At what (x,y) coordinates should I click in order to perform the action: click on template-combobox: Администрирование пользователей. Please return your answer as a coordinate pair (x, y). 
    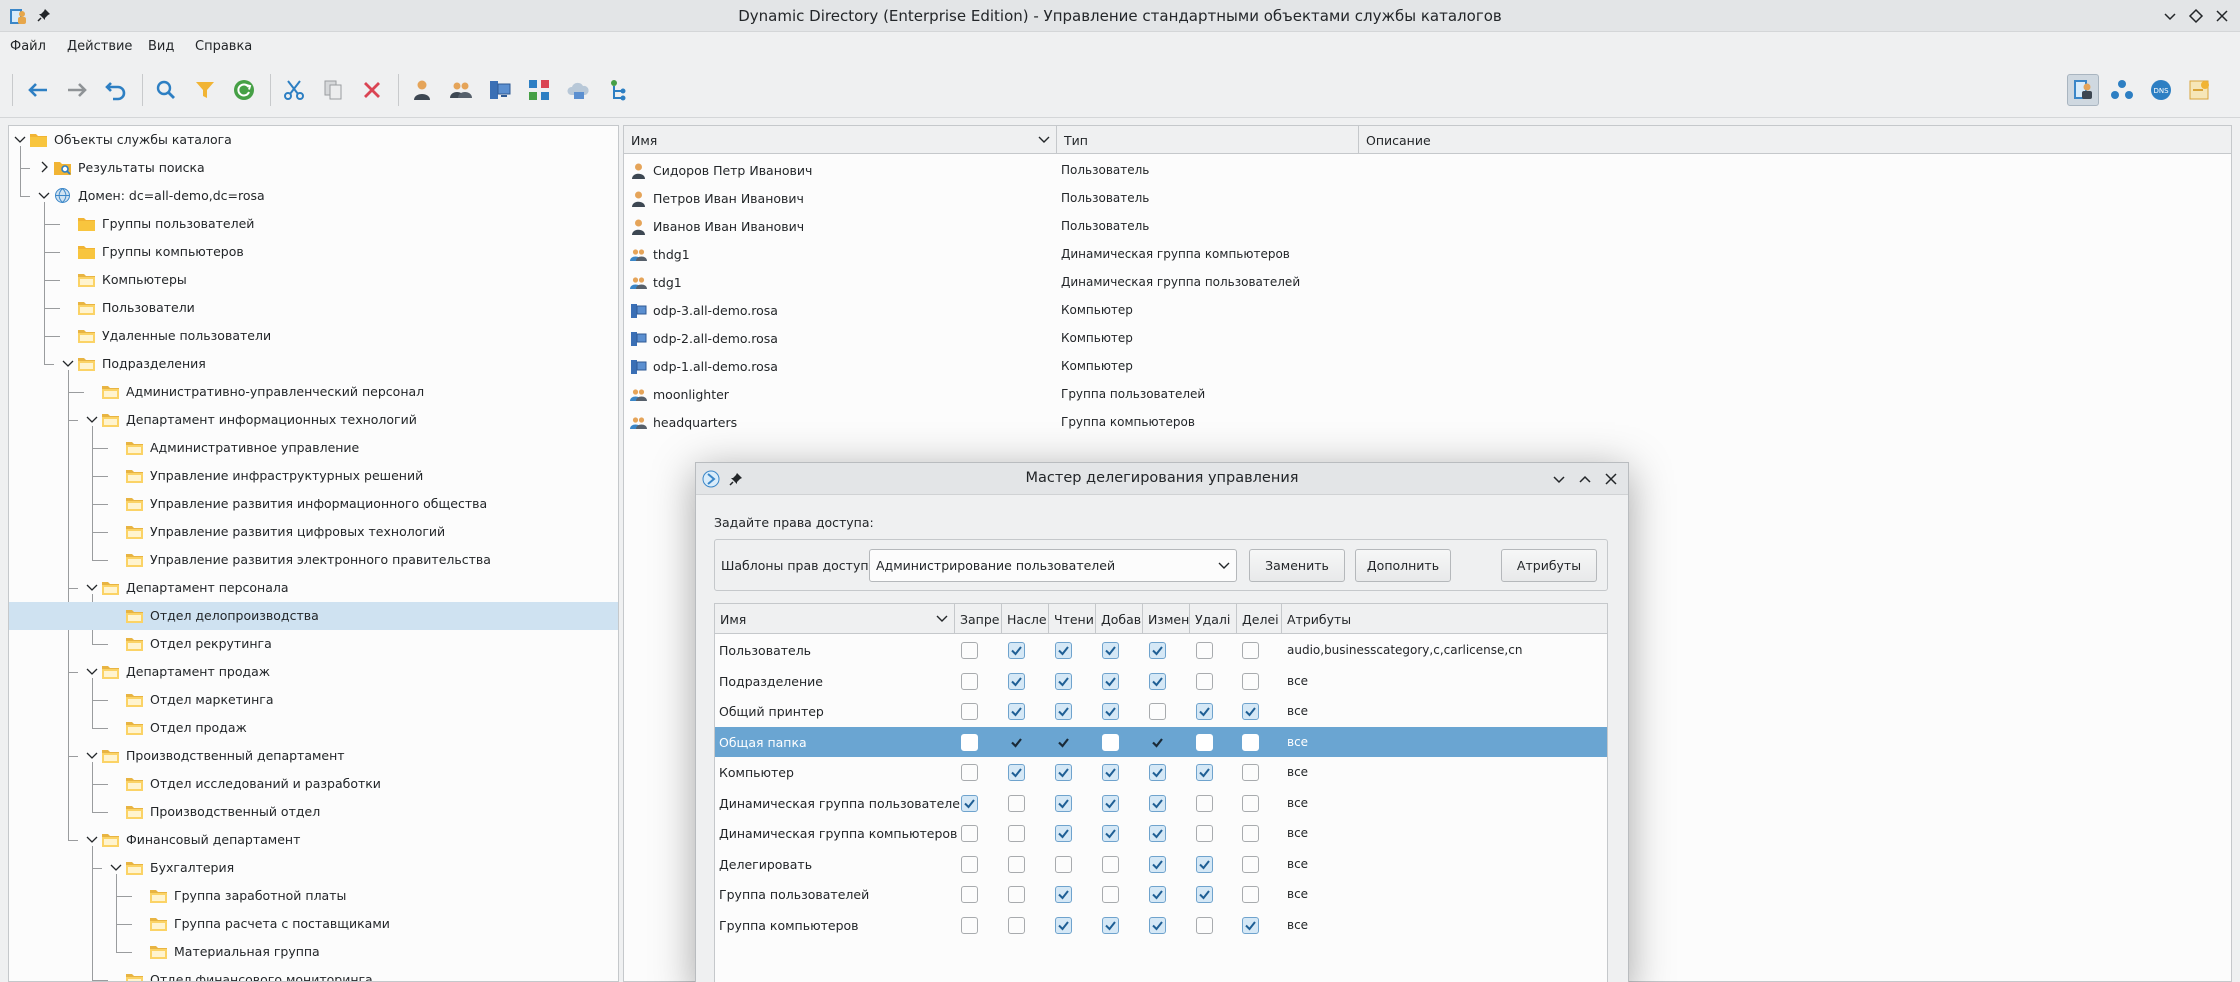
    Looking at the image, I should click on (1053, 565).